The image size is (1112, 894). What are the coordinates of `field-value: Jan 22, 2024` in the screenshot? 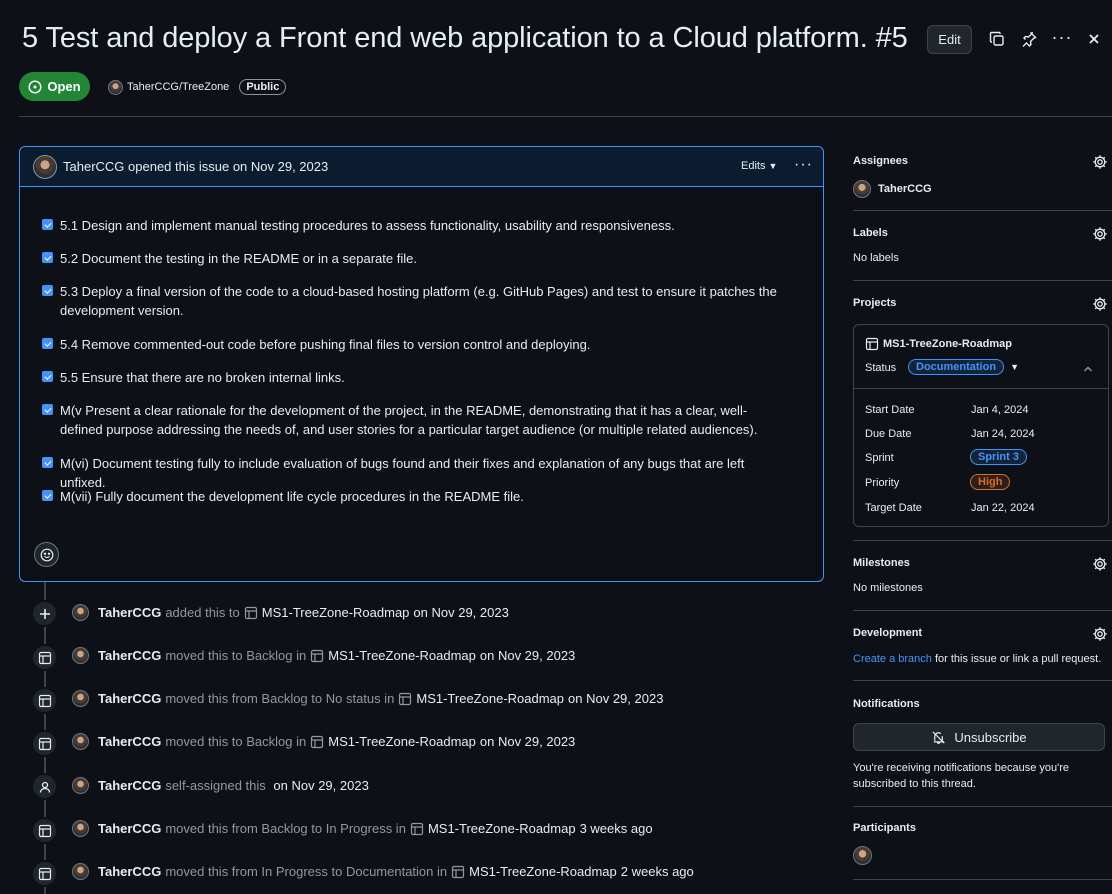 It's located at (1003, 508).